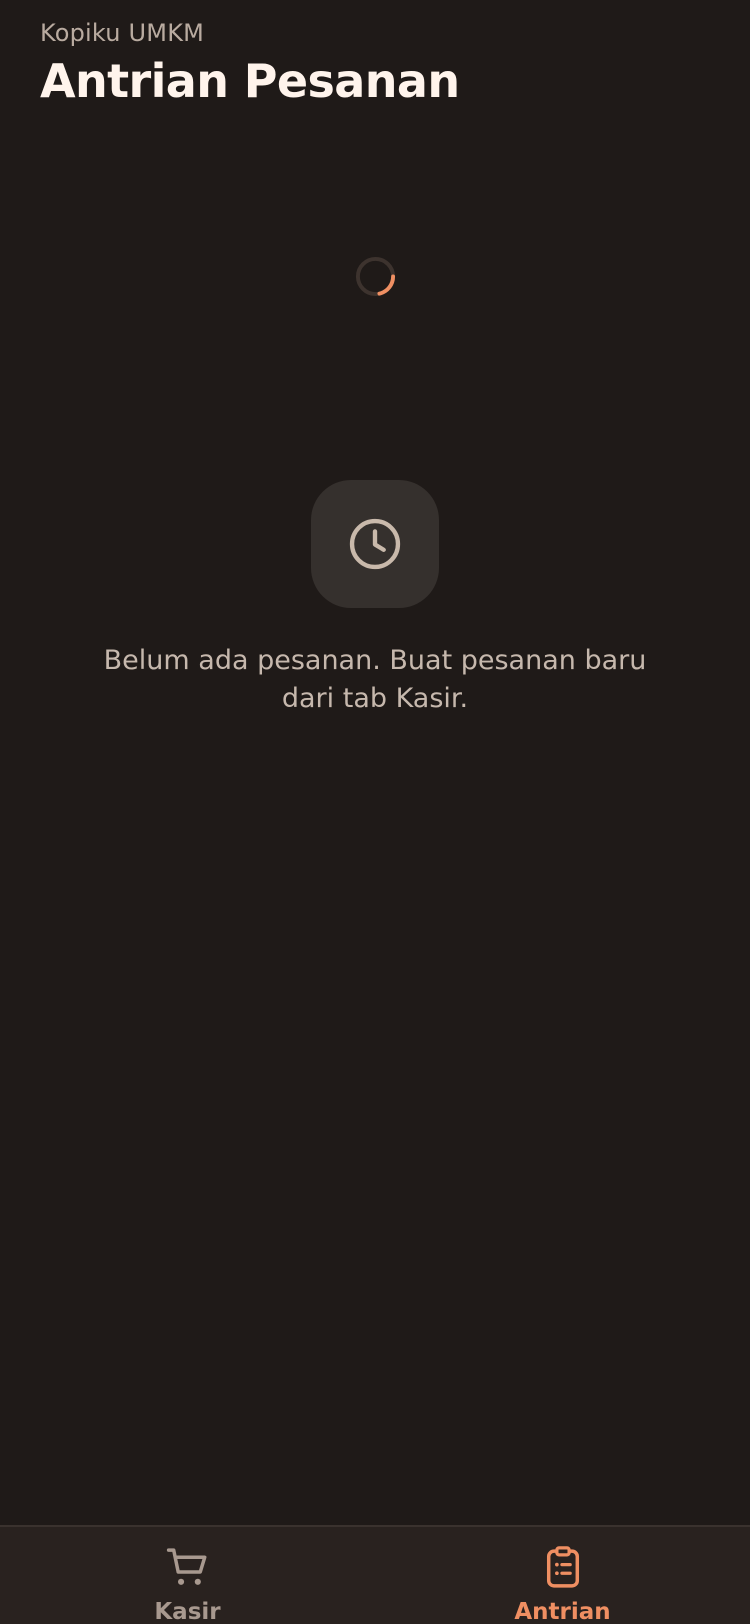  Describe the element at coordinates (375, 276) in the screenshot. I see `loading-spinner-icon` at that location.